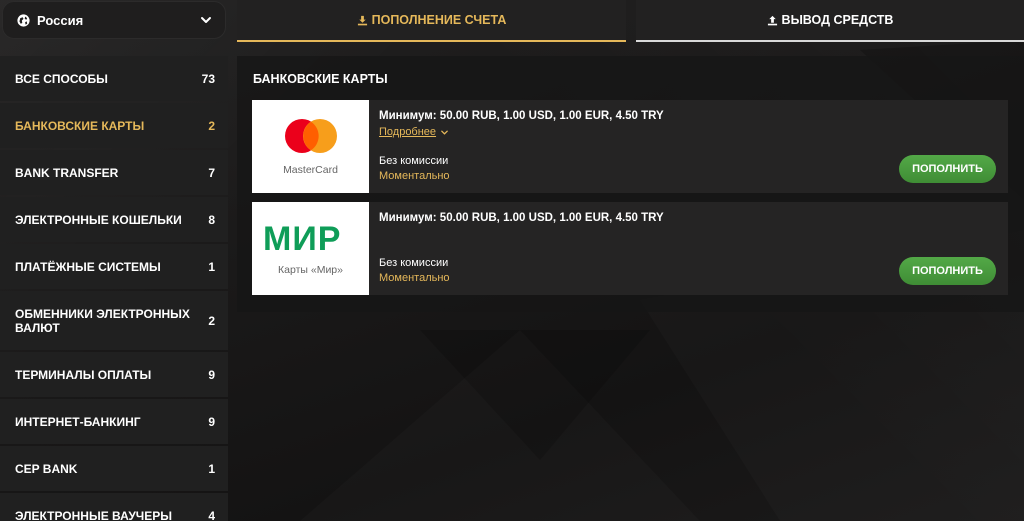  What do you see at coordinates (46, 468) in the screenshot?
I see `category-label: CEP BANK` at bounding box center [46, 468].